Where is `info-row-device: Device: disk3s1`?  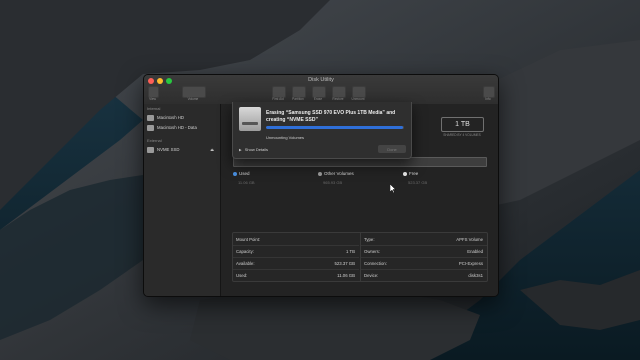
info-row-device: Device: disk3s1 is located at coordinates (424, 275).